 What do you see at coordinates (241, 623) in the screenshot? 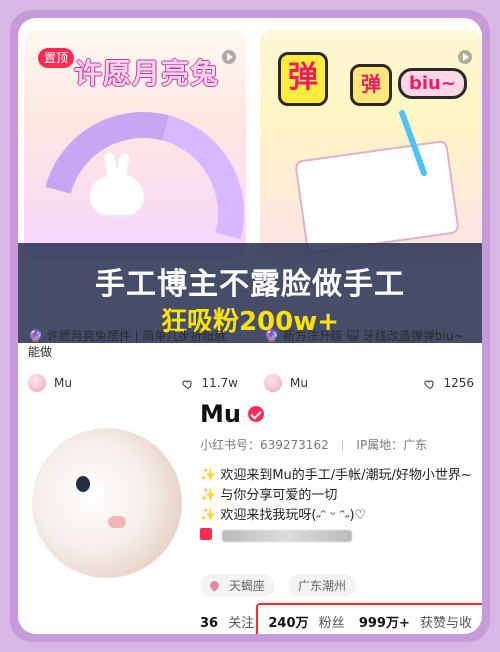
I see `following-label: 关注` at bounding box center [241, 623].